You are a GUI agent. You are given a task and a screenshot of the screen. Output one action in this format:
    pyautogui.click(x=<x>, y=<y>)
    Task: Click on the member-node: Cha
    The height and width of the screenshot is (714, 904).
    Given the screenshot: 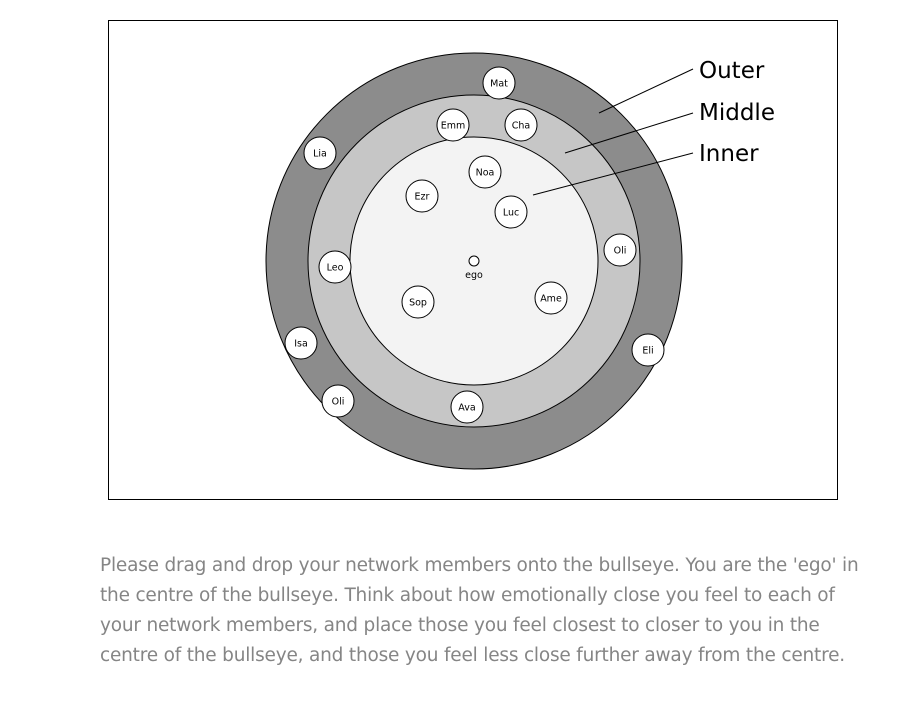 What is the action you would take?
    pyautogui.click(x=521, y=125)
    